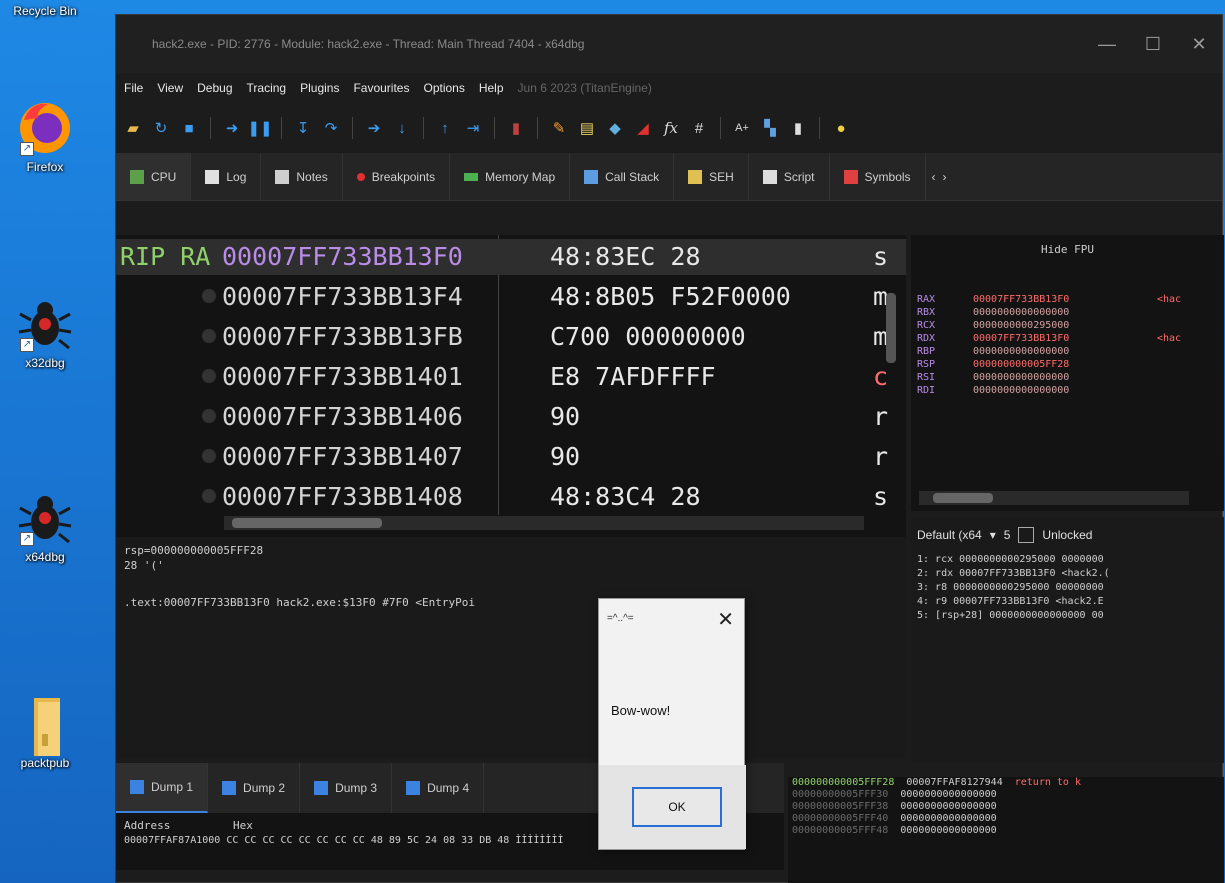 The height and width of the screenshot is (883, 1225). I want to click on stack-row: 00000000005FFF48 0000000000000000, so click(1006, 831).